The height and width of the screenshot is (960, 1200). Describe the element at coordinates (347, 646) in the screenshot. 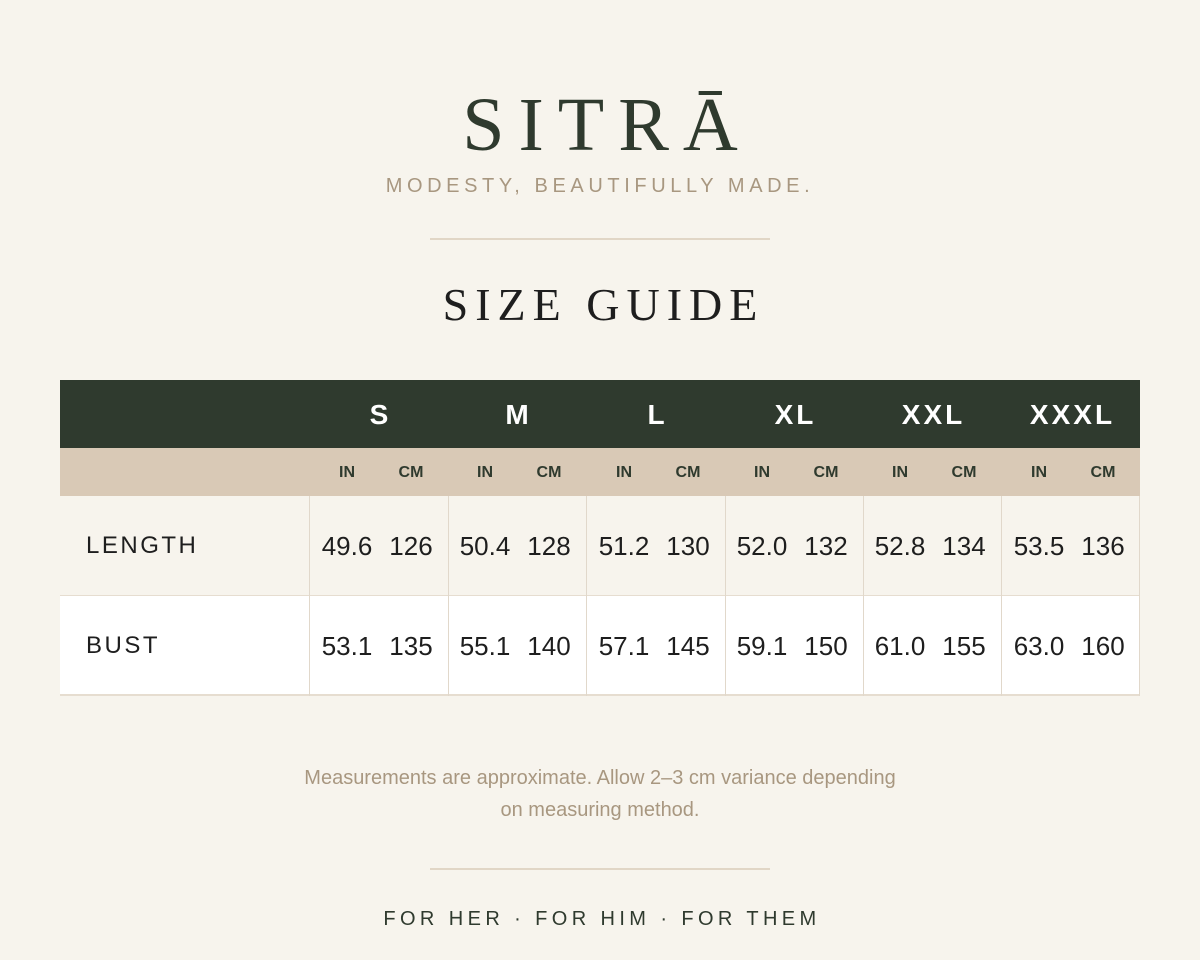

I see `bust-s-in: 53.1` at that location.